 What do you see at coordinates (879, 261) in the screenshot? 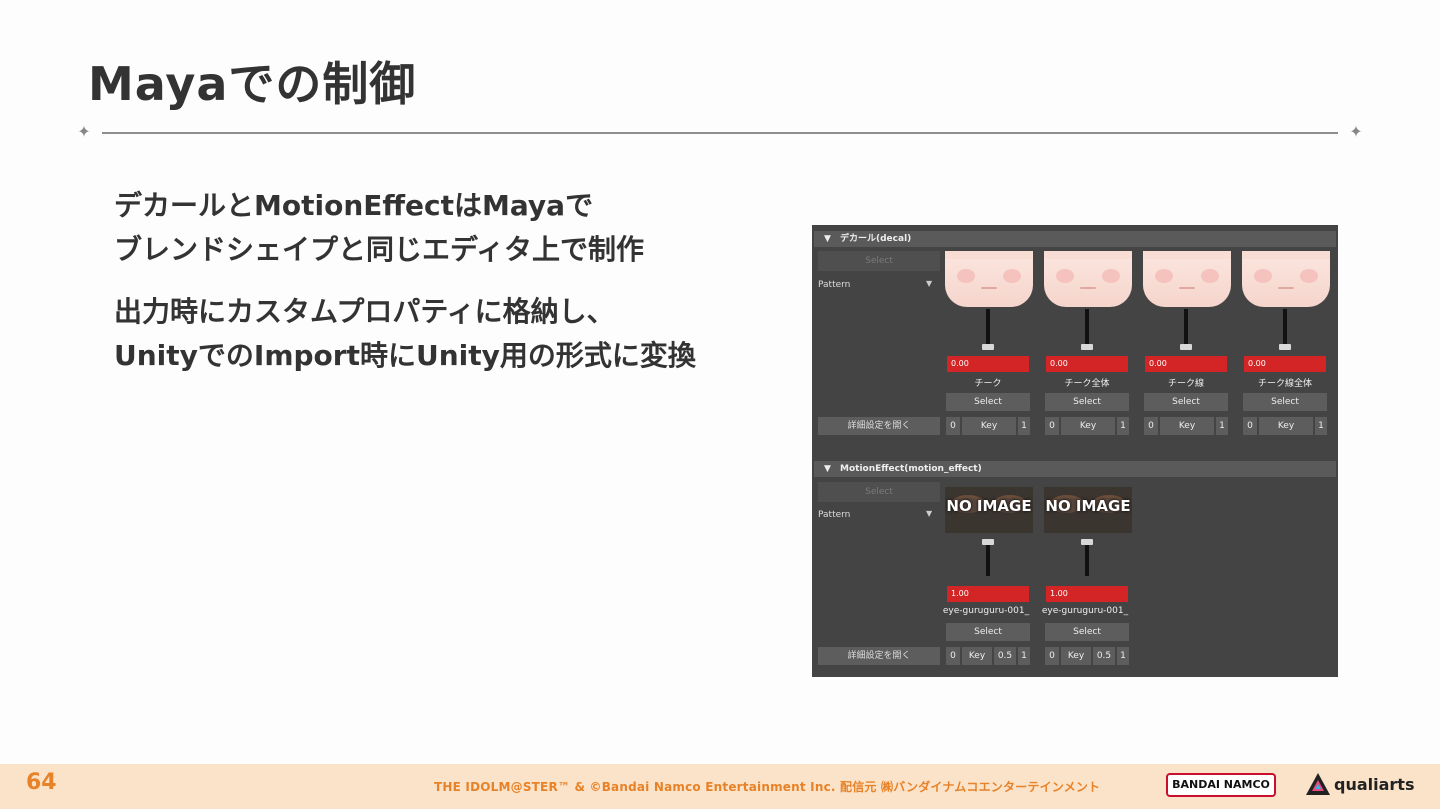
I see `decal-select-all-button: Select` at bounding box center [879, 261].